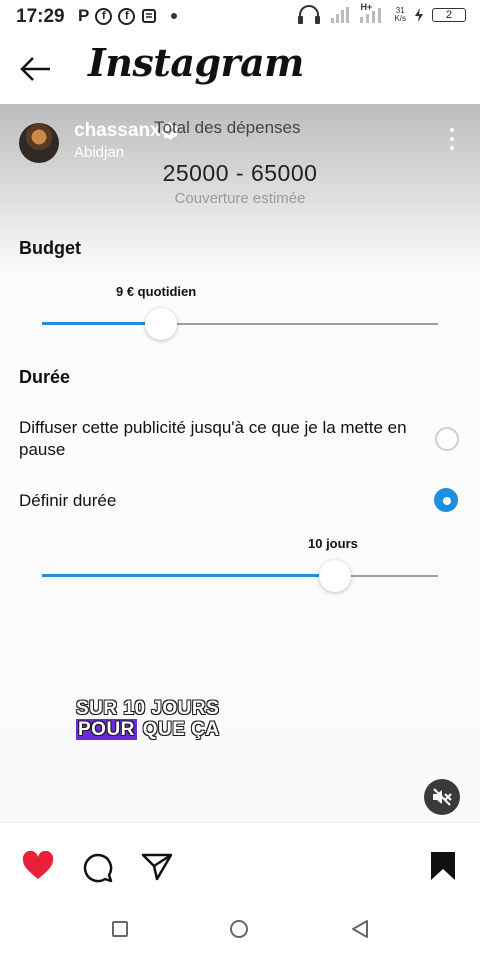 This screenshot has height=960, width=480. What do you see at coordinates (39, 143) in the screenshot?
I see `avatar` at bounding box center [39, 143].